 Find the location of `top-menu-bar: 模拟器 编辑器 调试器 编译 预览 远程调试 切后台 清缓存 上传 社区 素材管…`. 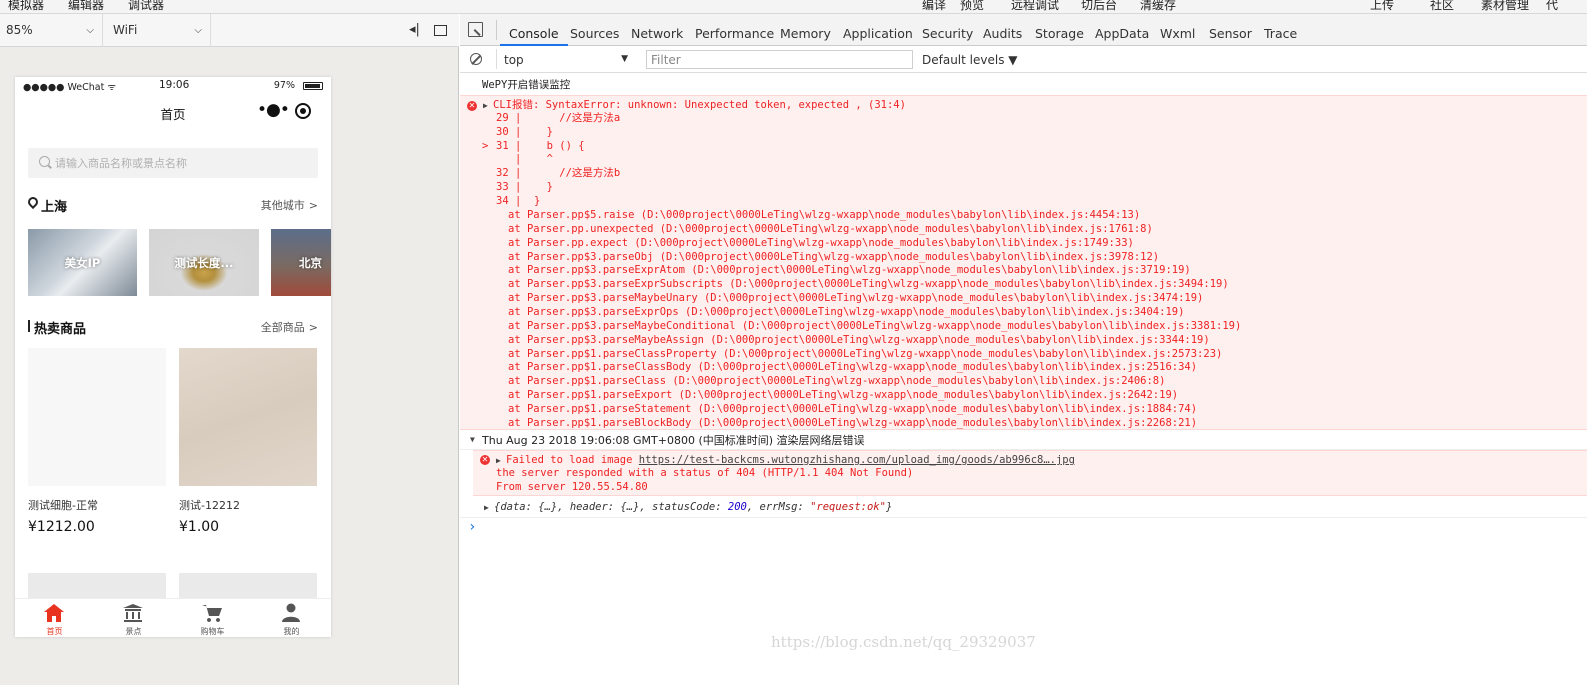

top-menu-bar: 模拟器 编辑器 调试器 编译 预览 远程调试 切后台 清缓存 上传 社区 素材管… is located at coordinates (793, 7).